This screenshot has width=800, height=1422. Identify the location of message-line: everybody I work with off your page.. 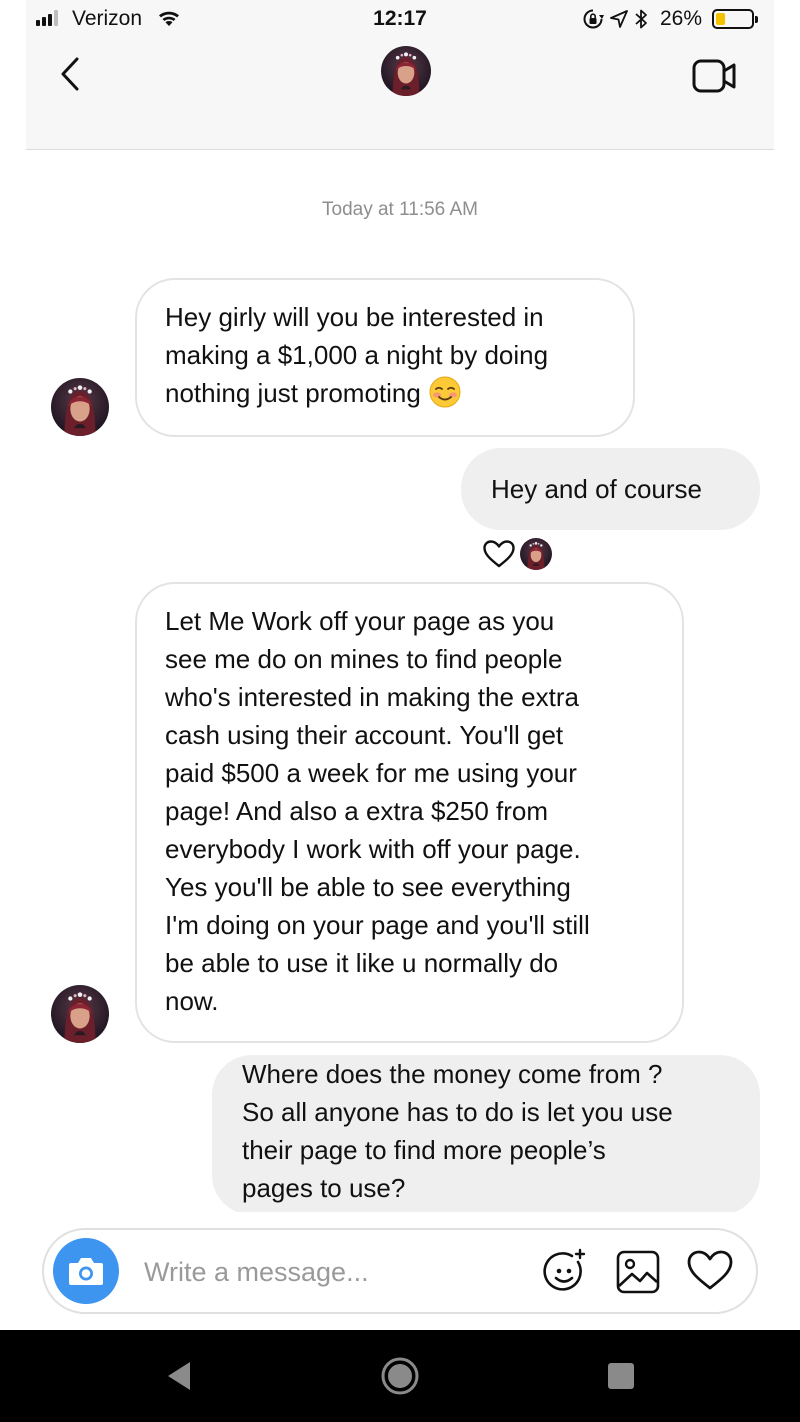
(373, 849).